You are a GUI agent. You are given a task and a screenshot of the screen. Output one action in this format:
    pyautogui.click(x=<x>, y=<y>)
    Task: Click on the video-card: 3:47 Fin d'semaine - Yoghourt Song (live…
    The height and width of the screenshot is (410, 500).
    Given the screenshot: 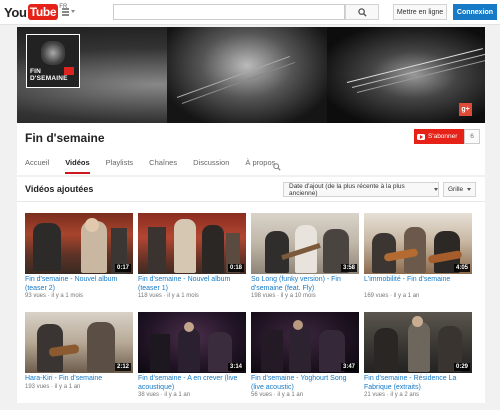 What is the action you would take?
    pyautogui.click(x=305, y=361)
    